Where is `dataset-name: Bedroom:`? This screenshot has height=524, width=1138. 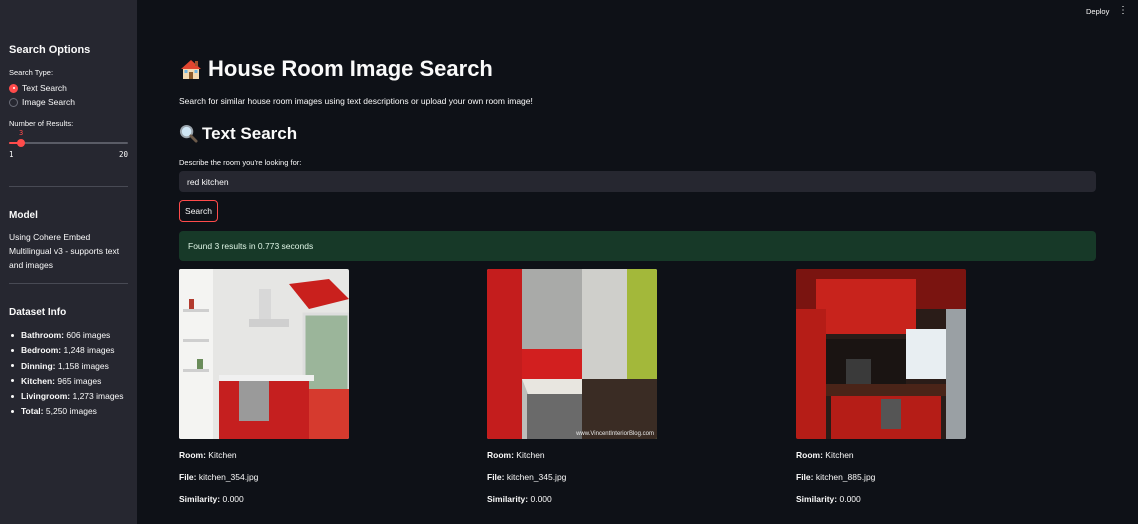
dataset-name: Bedroom: is located at coordinates (41, 350).